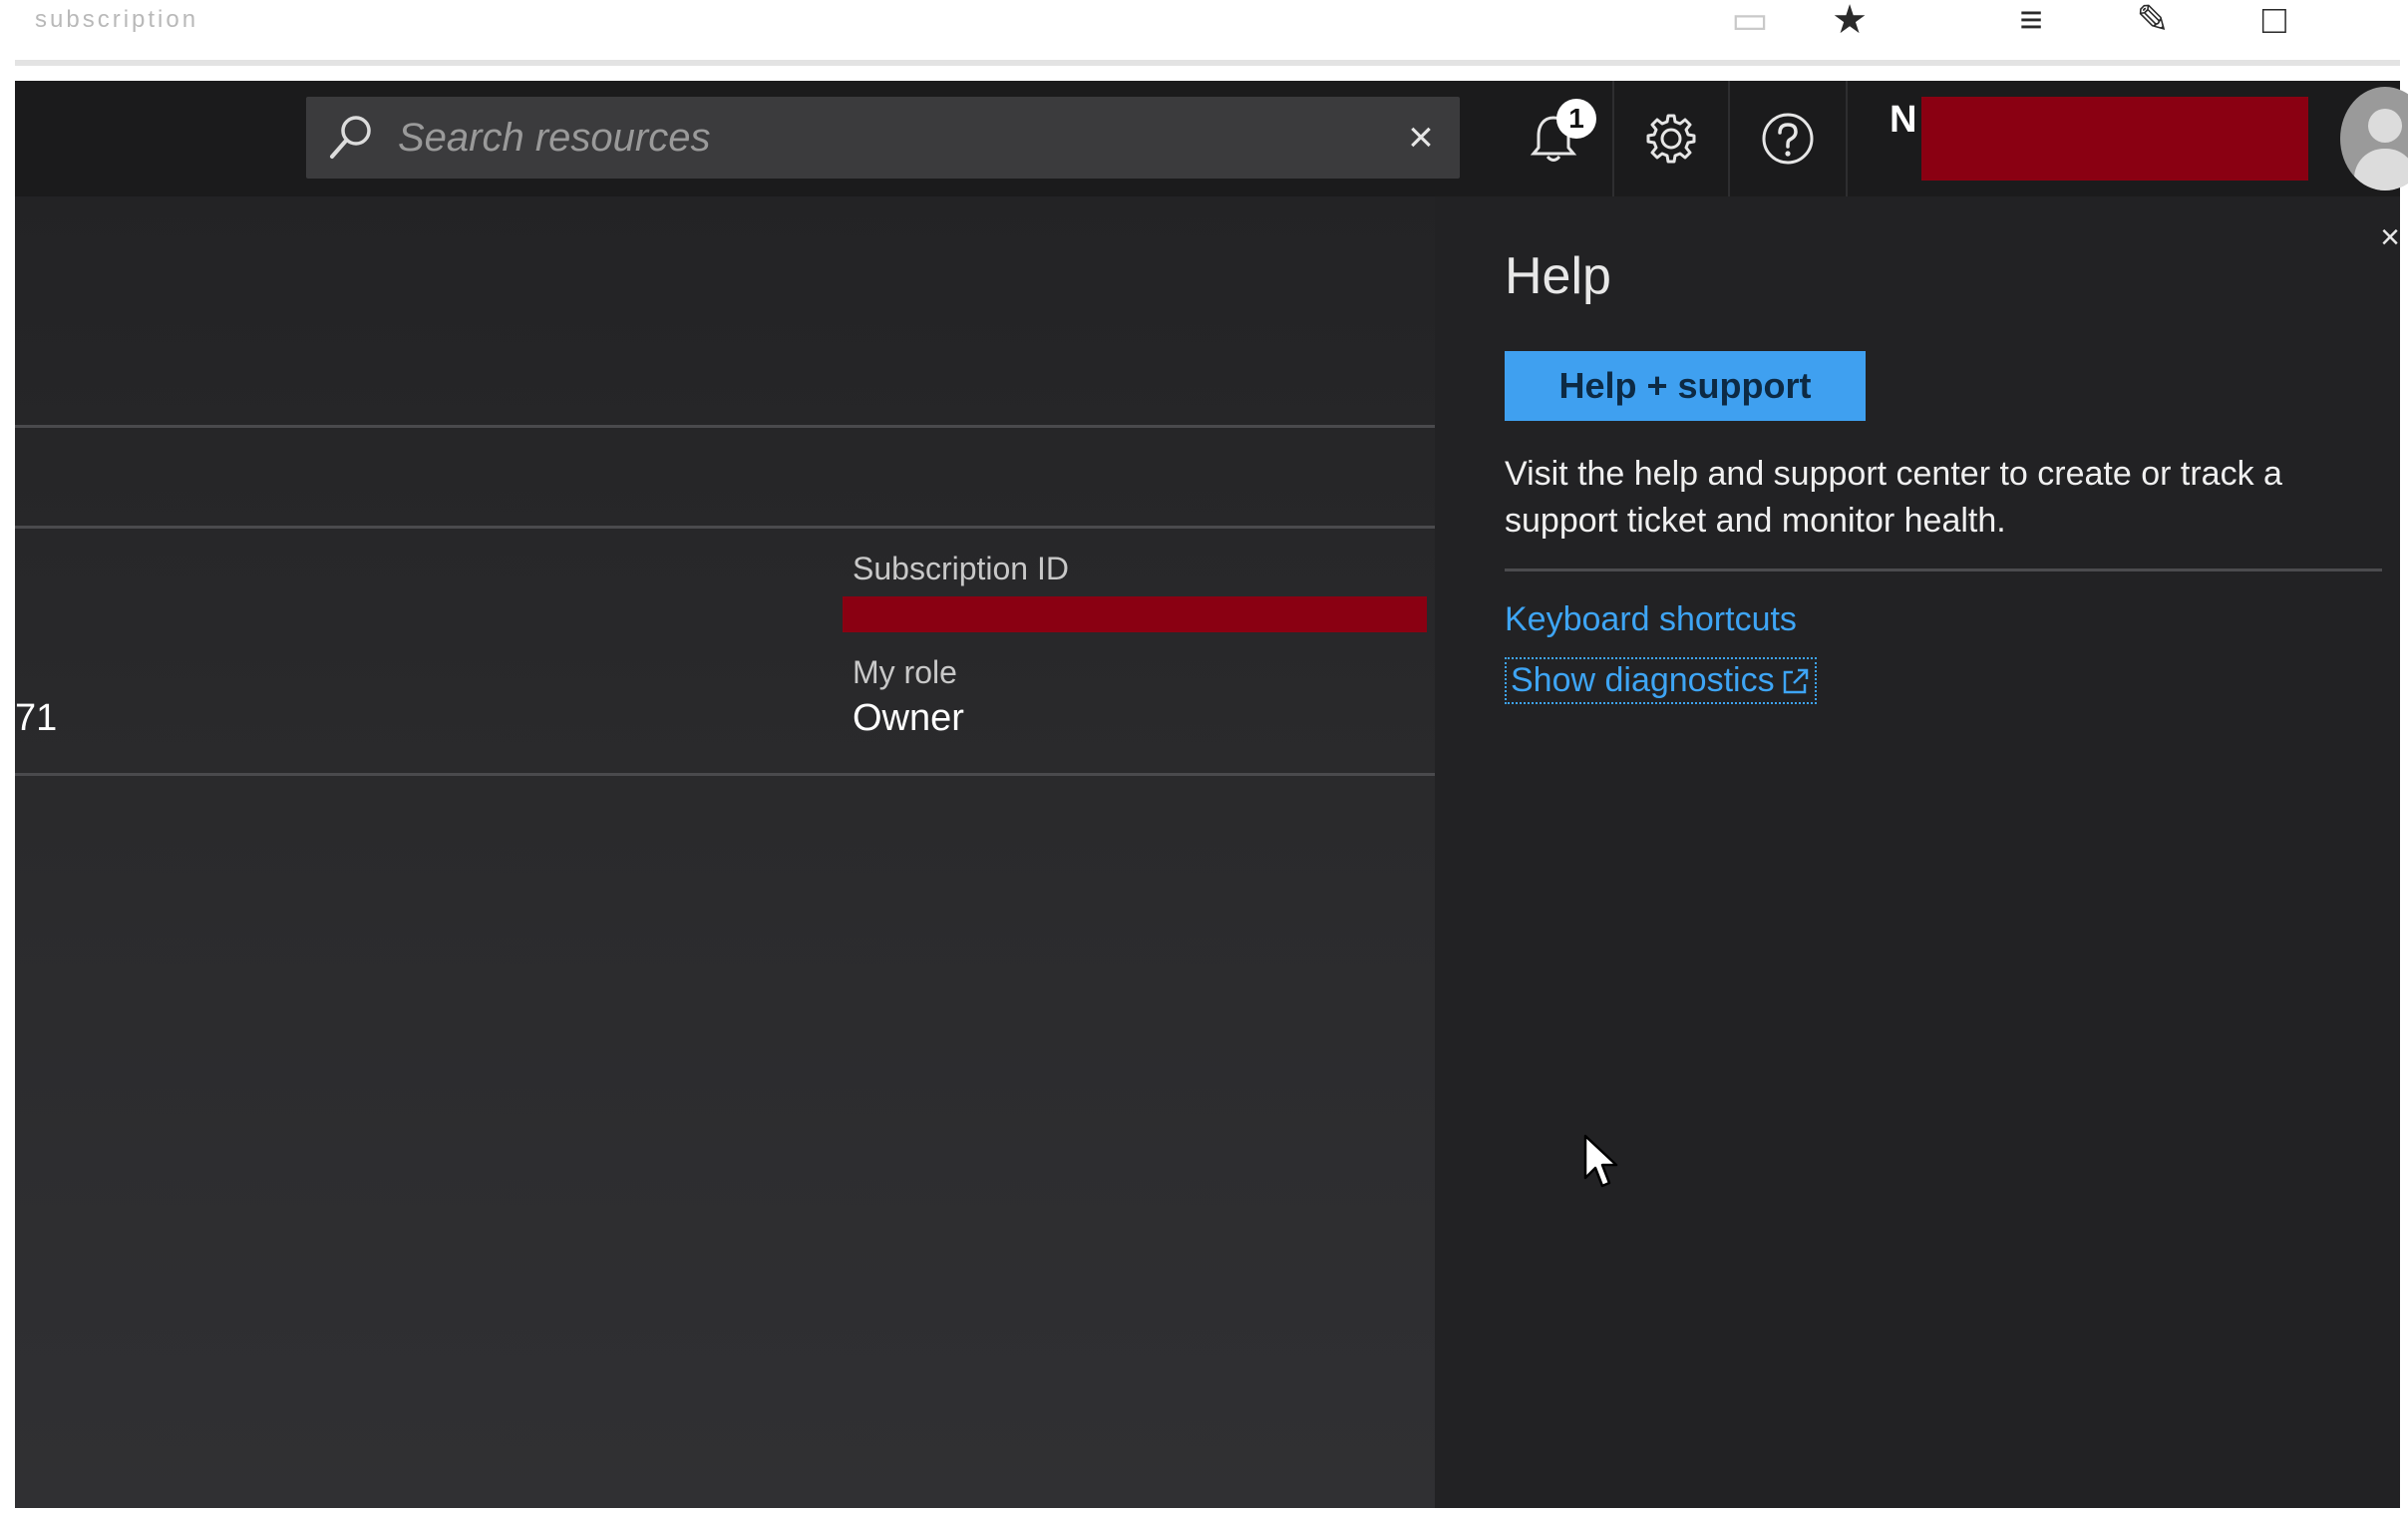  What do you see at coordinates (1944, 569) in the screenshot?
I see `help-divider` at bounding box center [1944, 569].